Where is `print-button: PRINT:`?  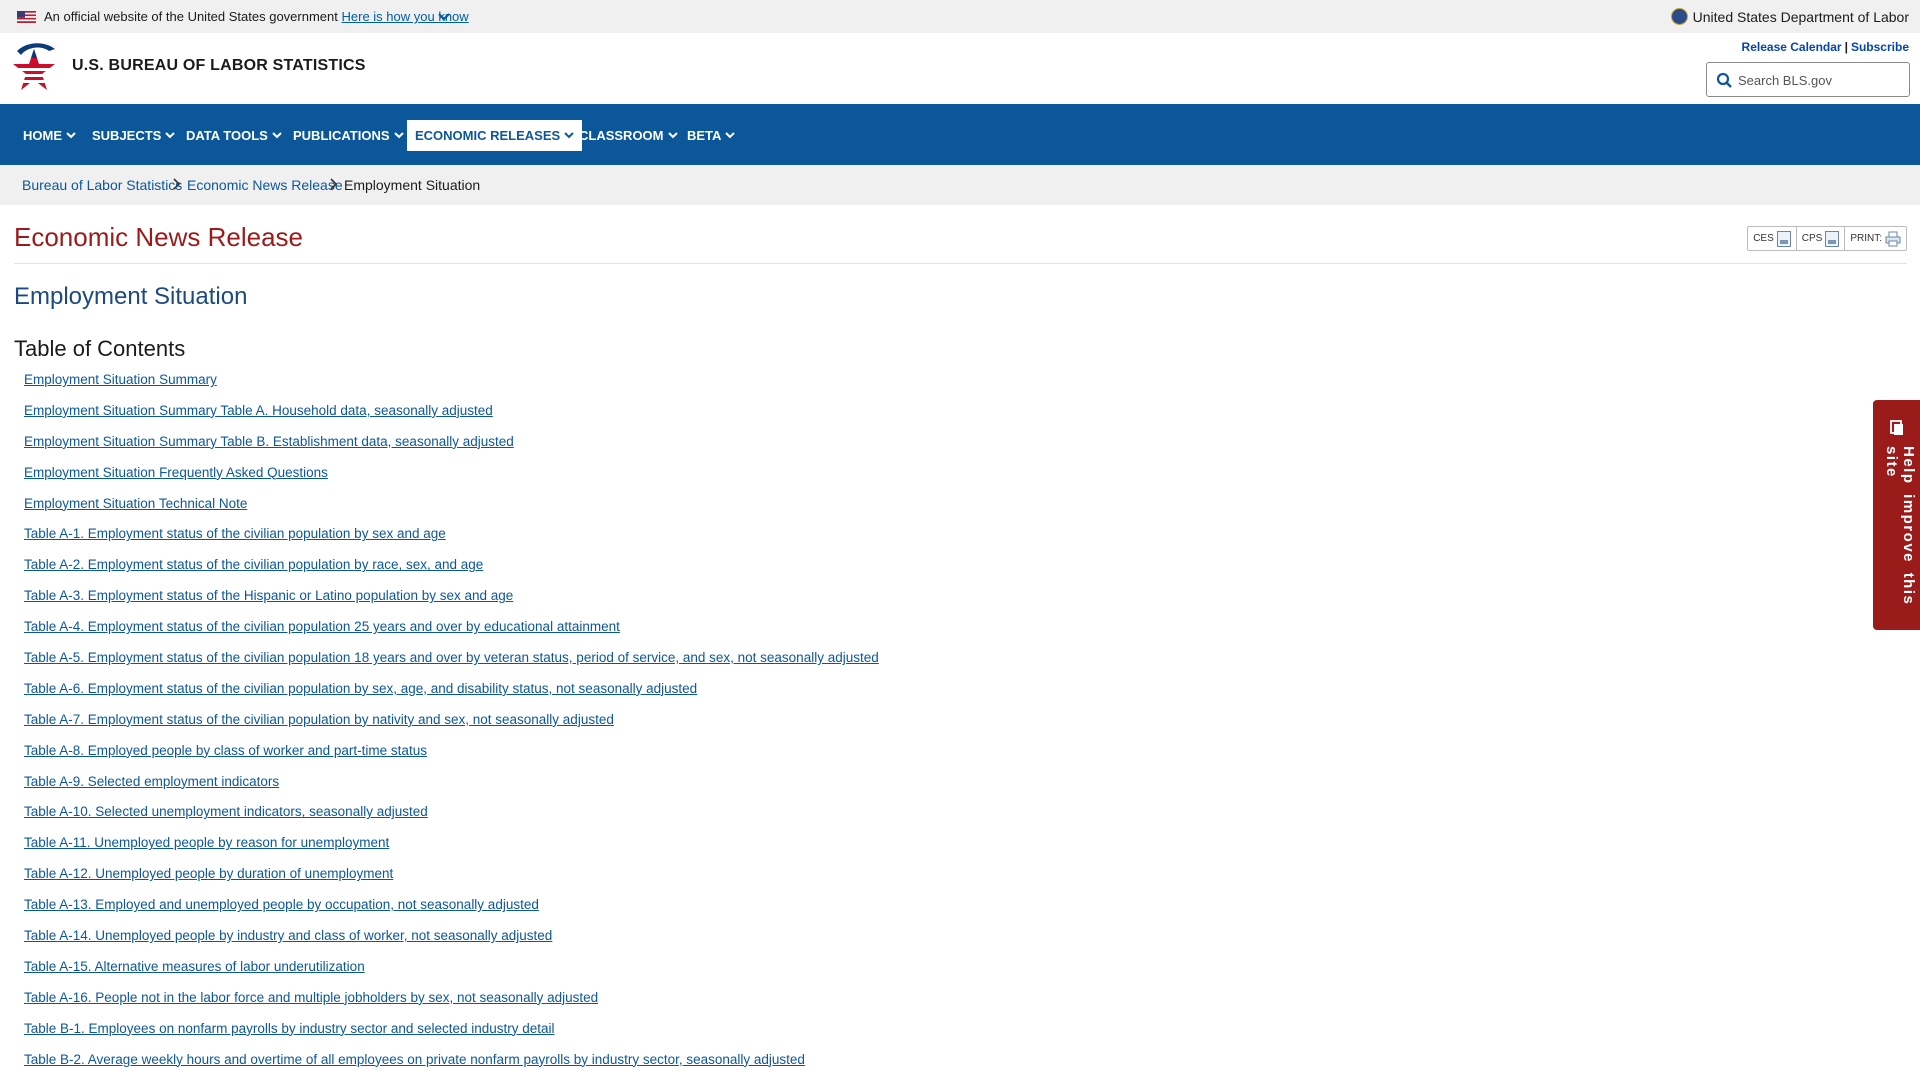 print-button: PRINT: is located at coordinates (1875, 238).